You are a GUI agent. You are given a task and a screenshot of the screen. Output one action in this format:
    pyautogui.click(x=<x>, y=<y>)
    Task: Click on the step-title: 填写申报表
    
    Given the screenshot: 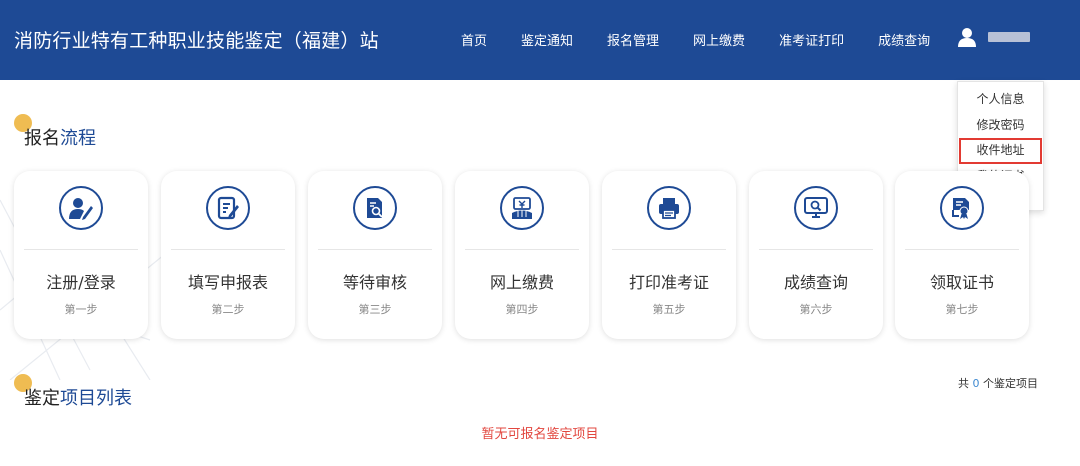 What is the action you would take?
    pyautogui.click(x=227, y=282)
    